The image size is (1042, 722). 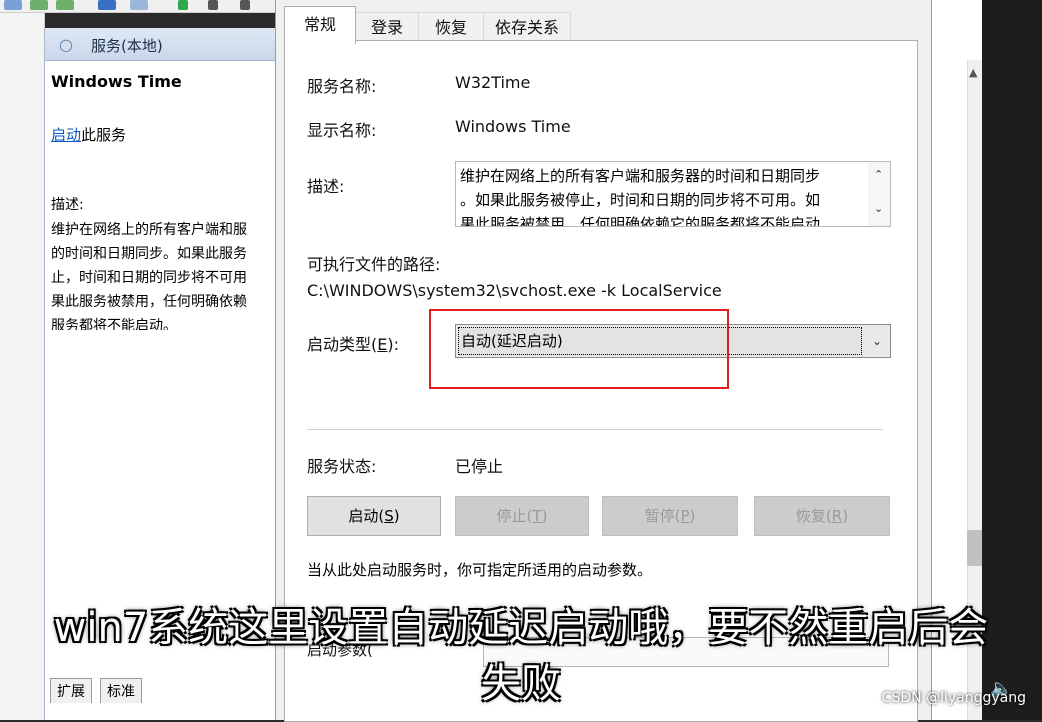 What do you see at coordinates (149, 278) in the screenshot?
I see `pane-desc-line: 止，时间和日期的同步将不可用` at bounding box center [149, 278].